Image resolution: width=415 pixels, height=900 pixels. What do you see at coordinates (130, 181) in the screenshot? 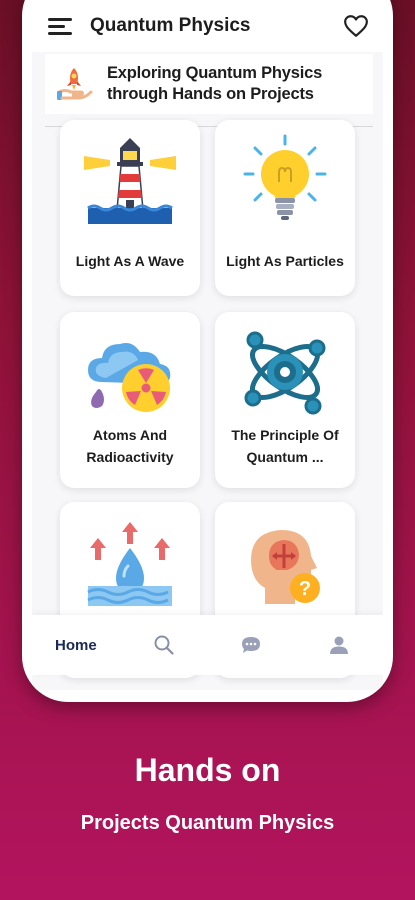
I see `lighthouse-icon` at bounding box center [130, 181].